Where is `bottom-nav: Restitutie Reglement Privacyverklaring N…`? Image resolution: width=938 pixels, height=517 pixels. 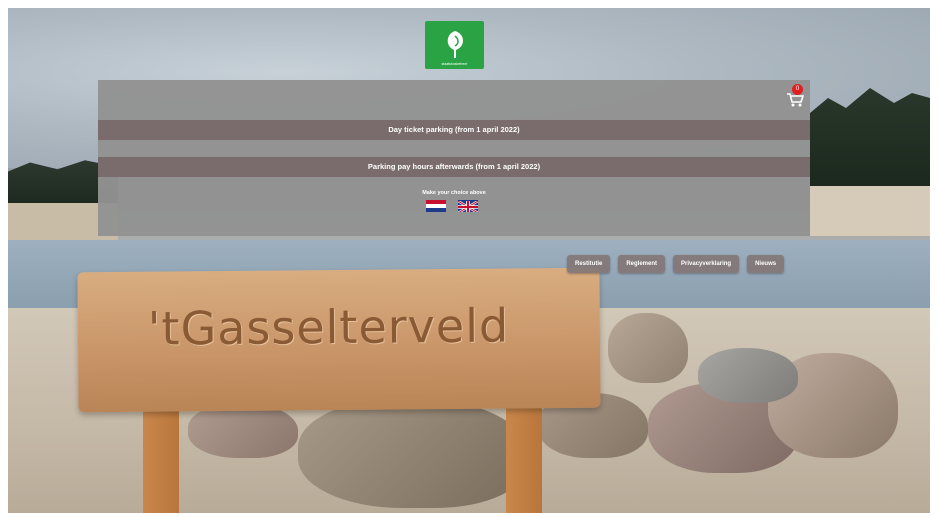 bottom-nav: Restitutie Reglement Privacyverklaring N… is located at coordinates (676, 264).